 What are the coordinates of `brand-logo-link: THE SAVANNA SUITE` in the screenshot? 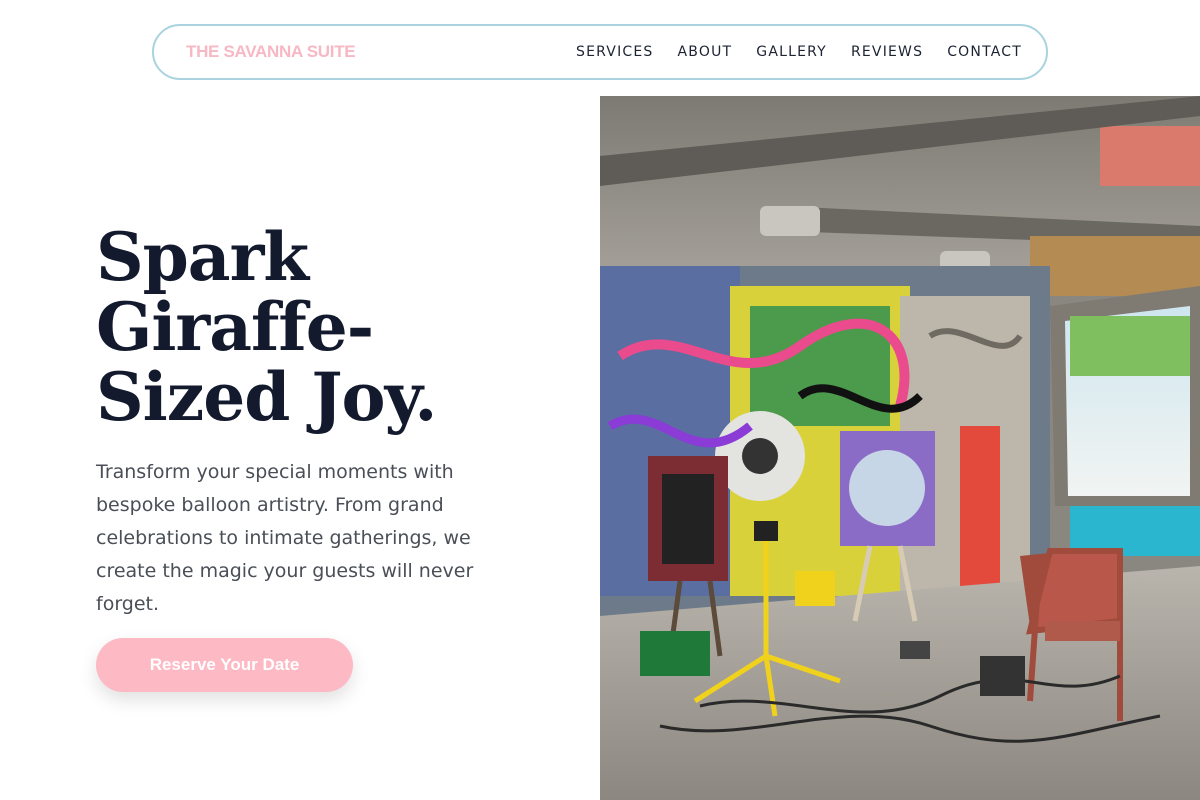 It's located at (271, 52).